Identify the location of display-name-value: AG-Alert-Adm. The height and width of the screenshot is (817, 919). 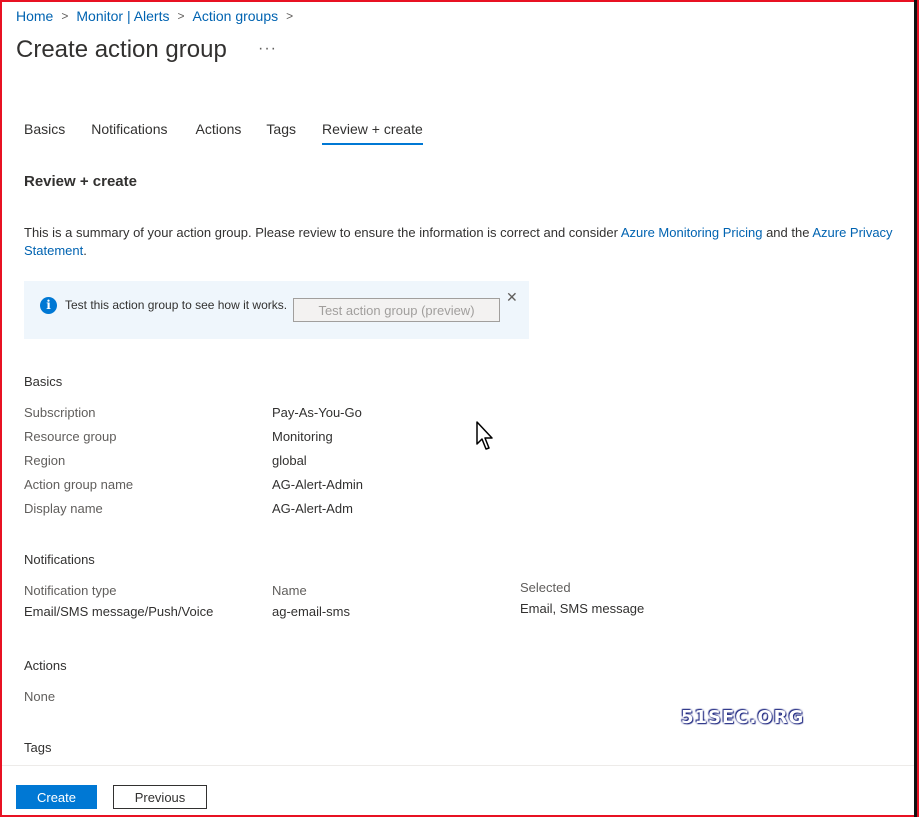
(312, 508).